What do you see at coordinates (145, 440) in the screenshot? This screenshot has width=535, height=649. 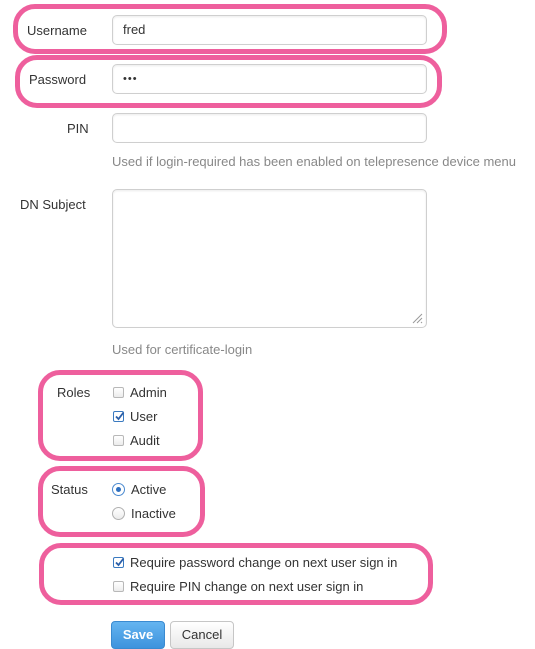 I see `role-audit-label: Audit` at bounding box center [145, 440].